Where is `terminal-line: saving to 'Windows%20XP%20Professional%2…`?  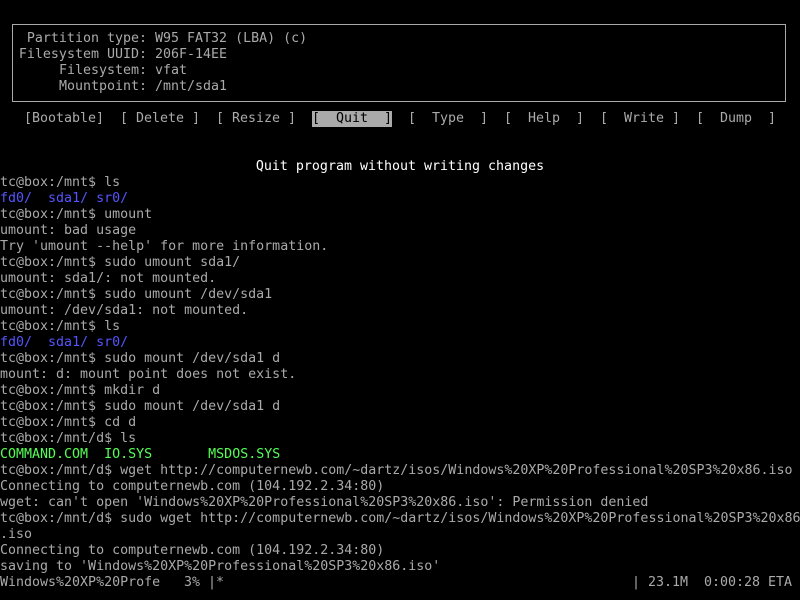 terminal-line: saving to 'Windows%20XP%20Professional%2… is located at coordinates (220, 566).